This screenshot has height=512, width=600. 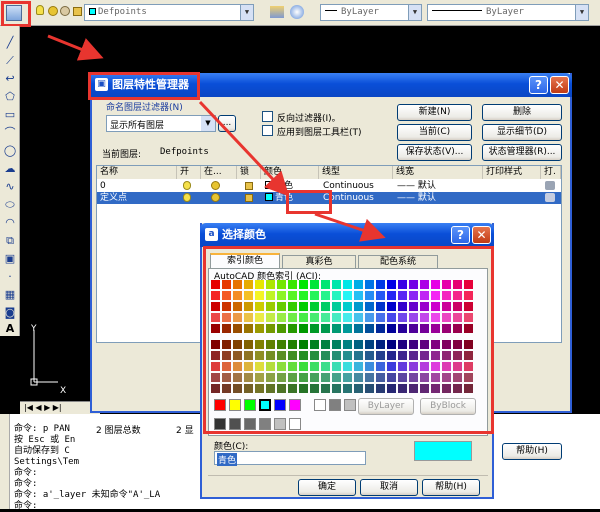 I want to click on layer-lock-icon, so click(x=77, y=11).